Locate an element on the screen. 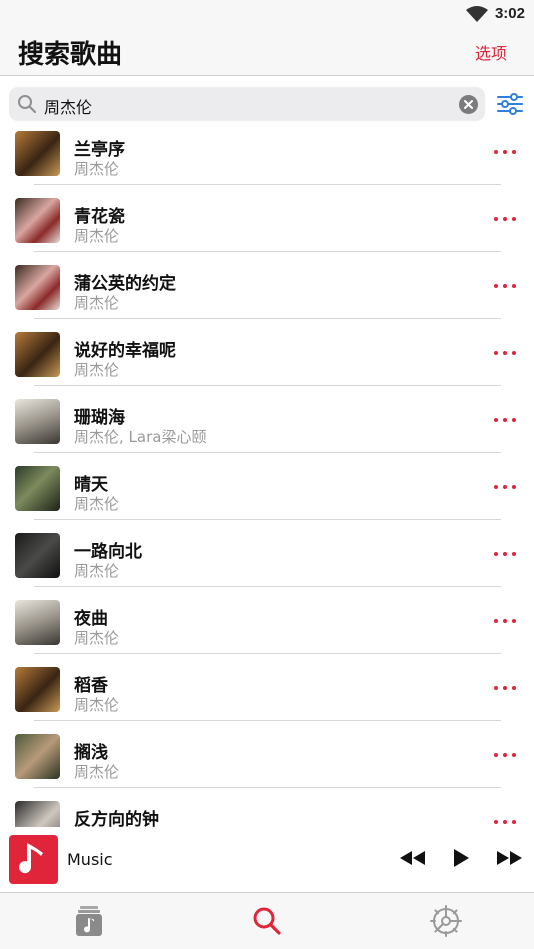 This screenshot has height=949, width=534. song-title: 青花瓷 is located at coordinates (99, 217).